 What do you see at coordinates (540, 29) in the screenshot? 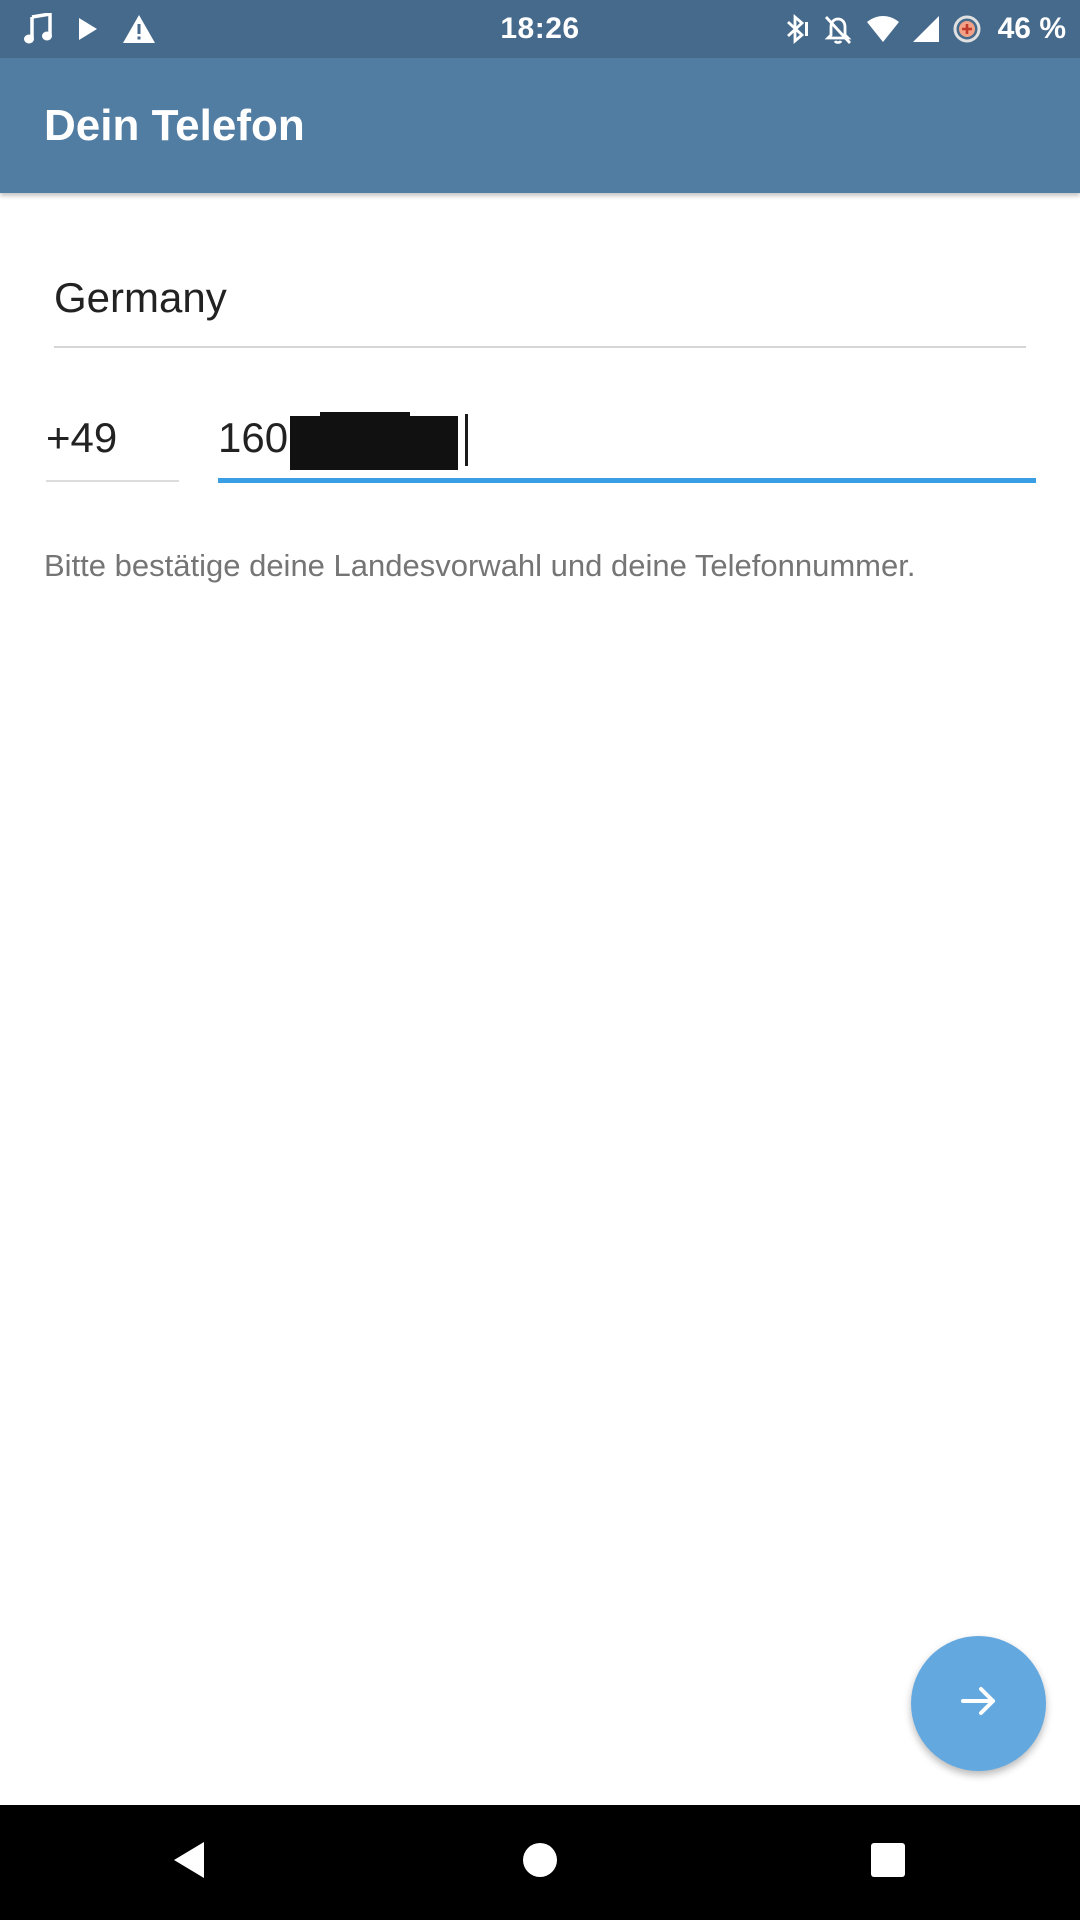
I see `status-bar: 18:26 46 %` at bounding box center [540, 29].